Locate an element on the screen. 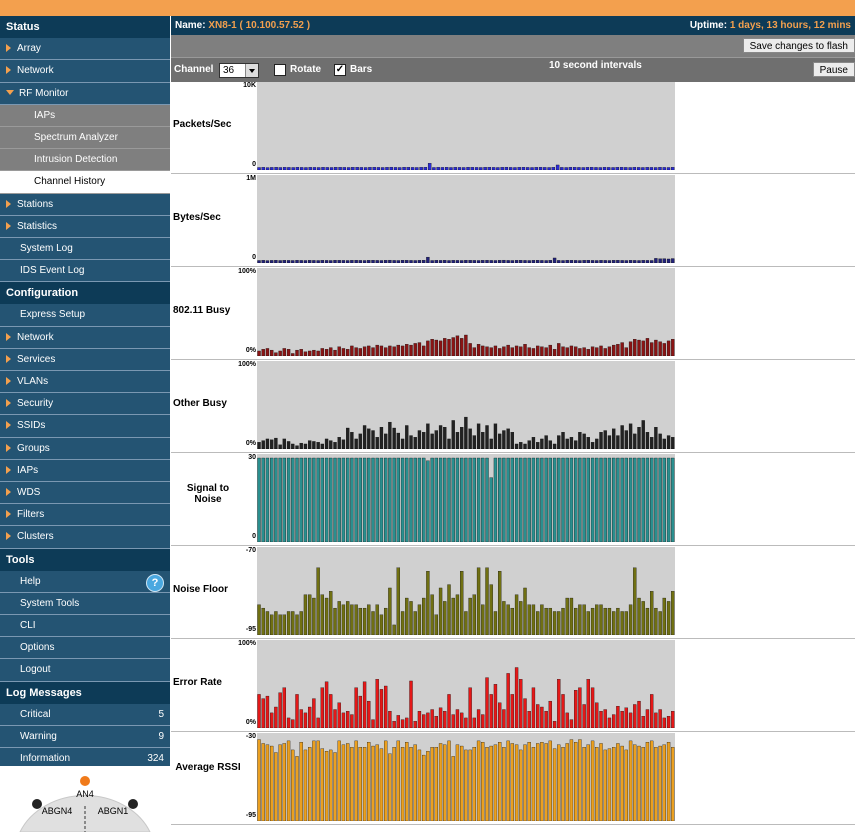 The width and height of the screenshot is (855, 835). sidebar-item-config-network: Network is located at coordinates (85, 337).